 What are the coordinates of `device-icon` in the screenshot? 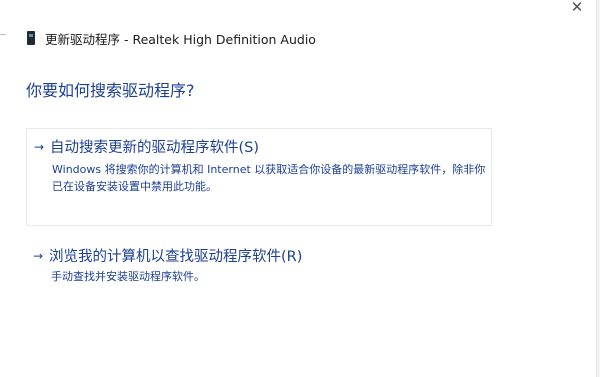 It's located at (31, 38).